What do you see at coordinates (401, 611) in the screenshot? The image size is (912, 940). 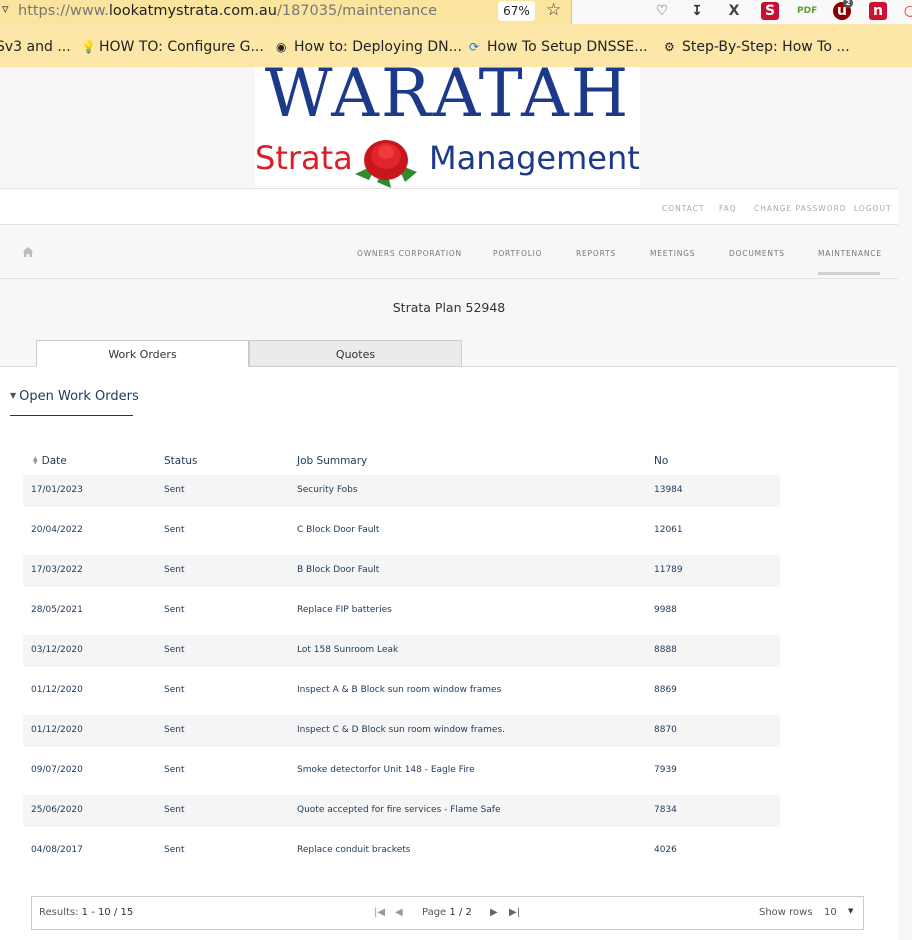 I see `table-row: 28/05/2021 Sent Replace FIP batteries 9988` at bounding box center [401, 611].